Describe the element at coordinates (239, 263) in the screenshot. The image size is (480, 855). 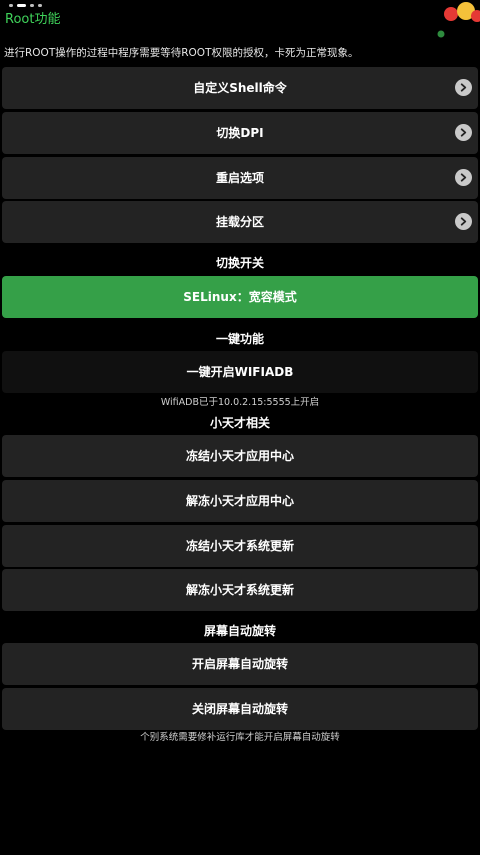
I see `switch-section-title: 切换开关` at that location.